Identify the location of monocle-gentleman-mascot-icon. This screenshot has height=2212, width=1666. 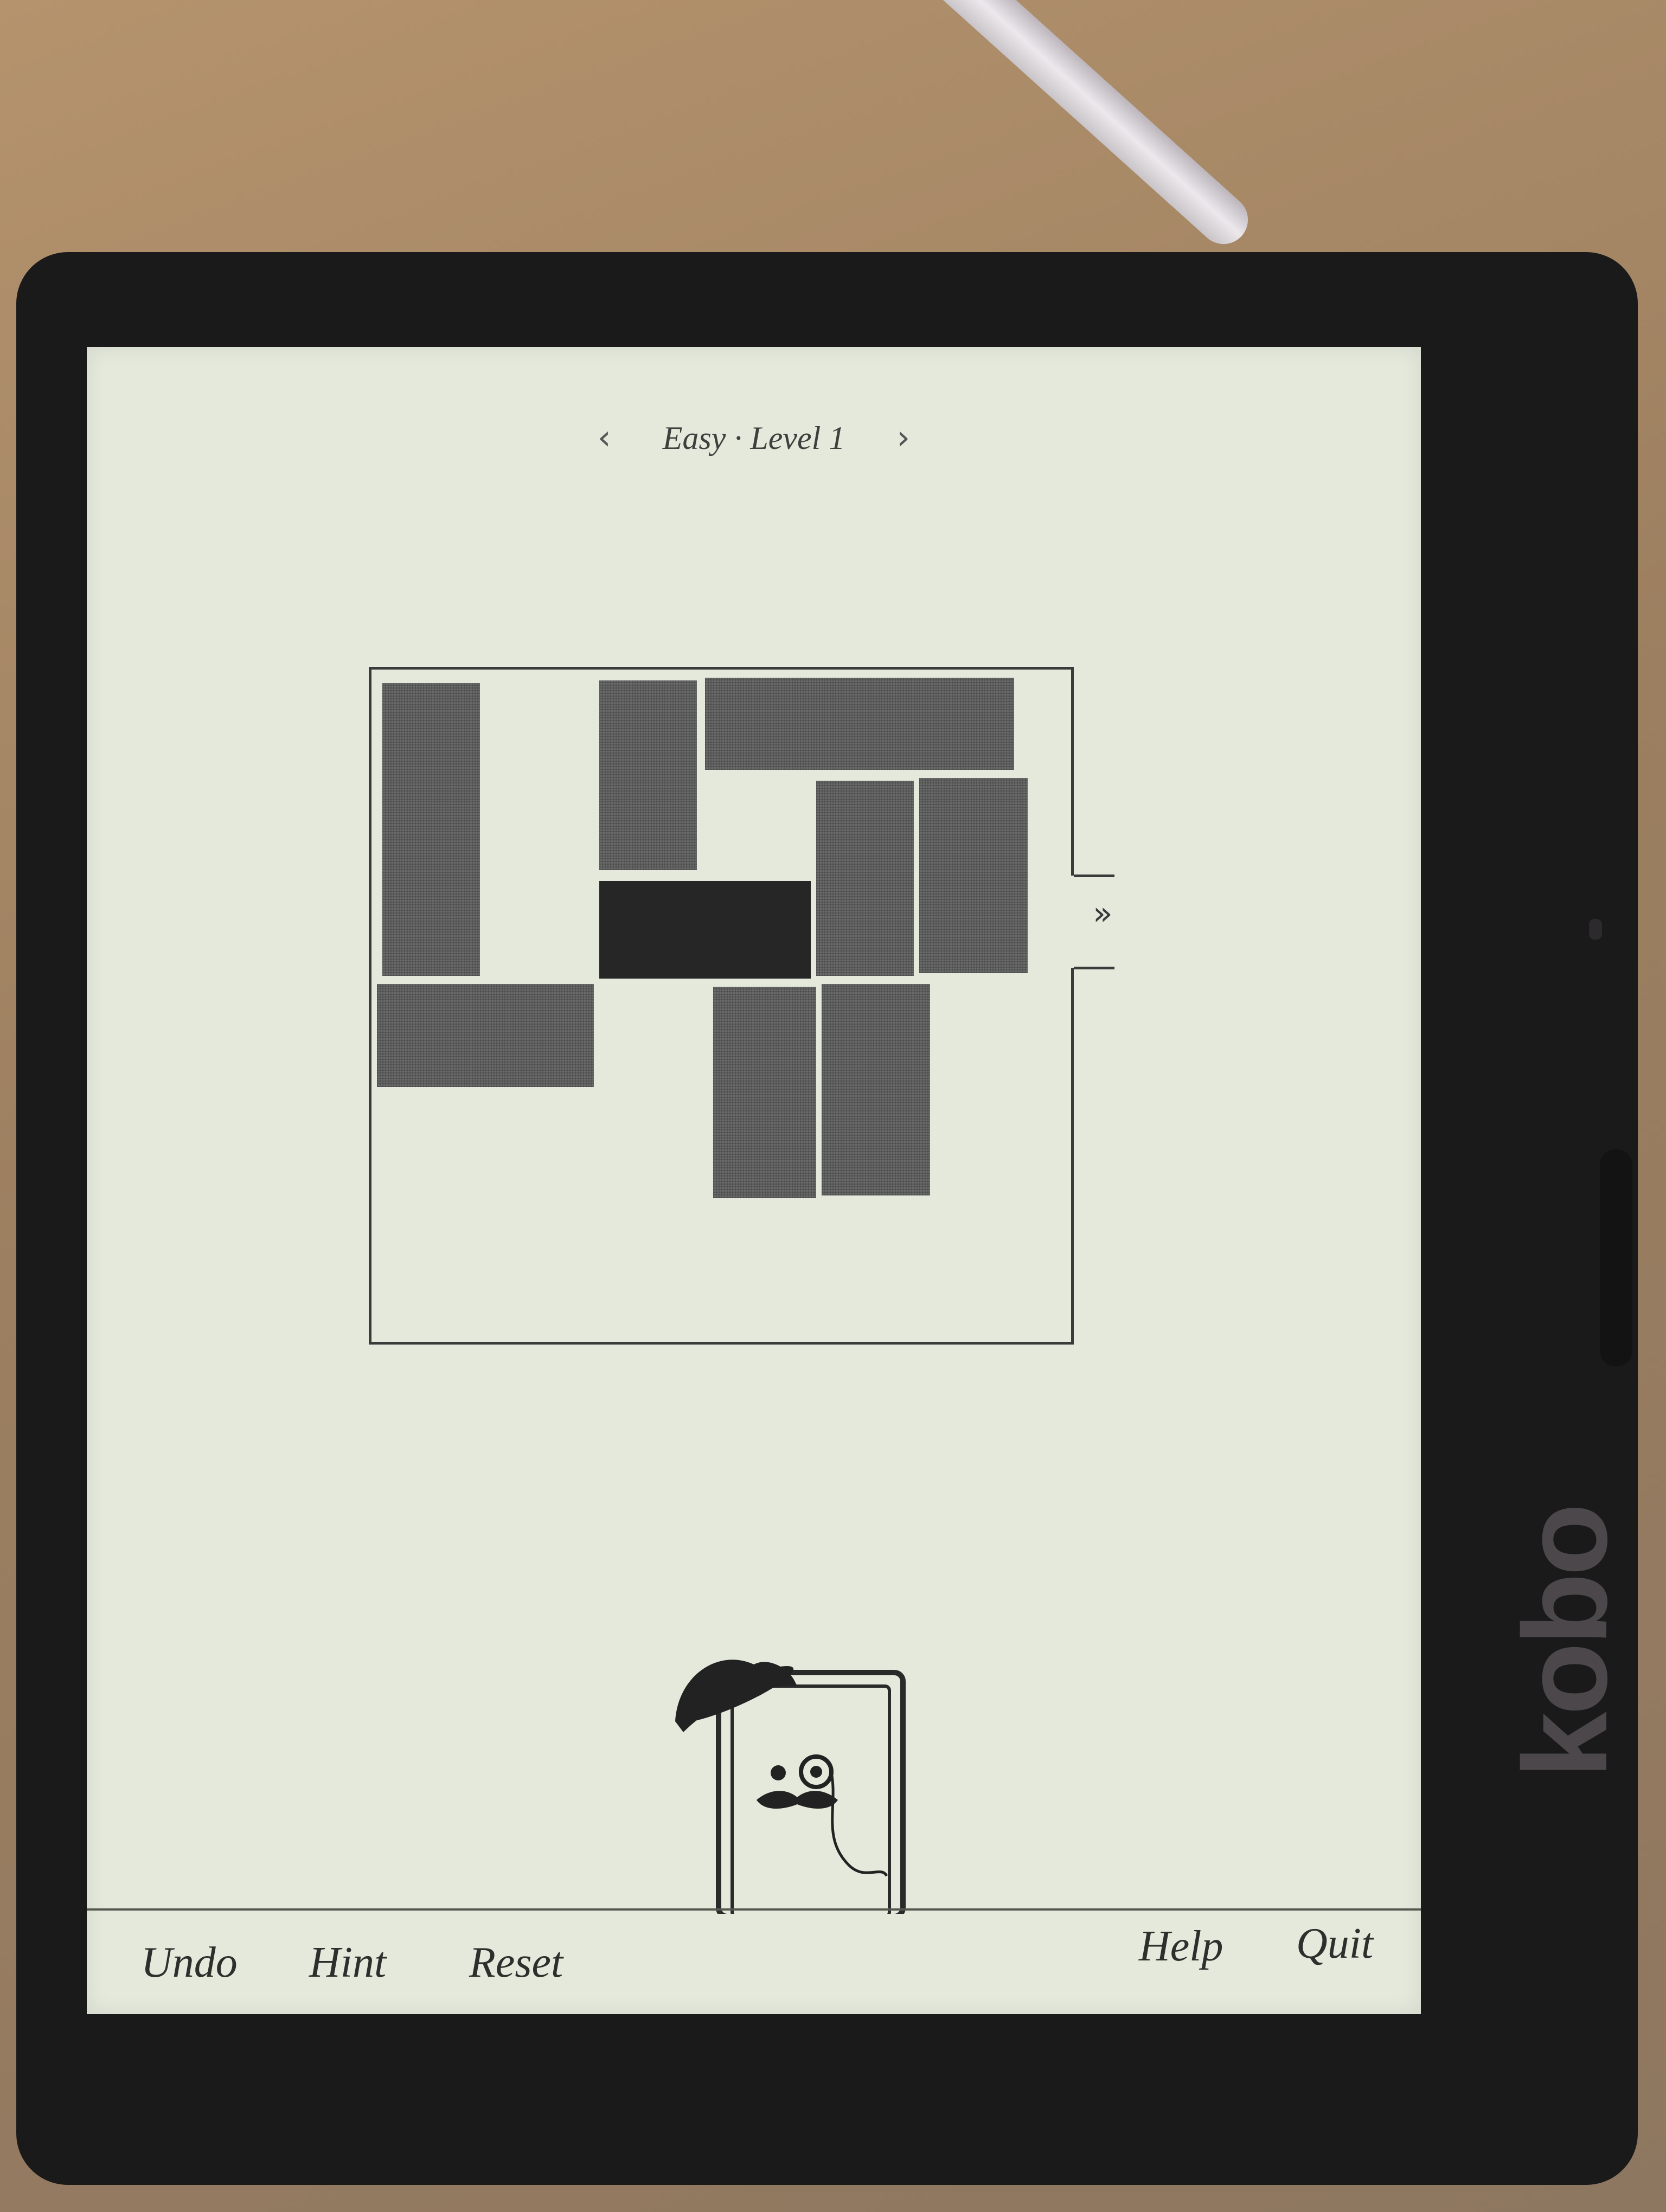
(791, 1787).